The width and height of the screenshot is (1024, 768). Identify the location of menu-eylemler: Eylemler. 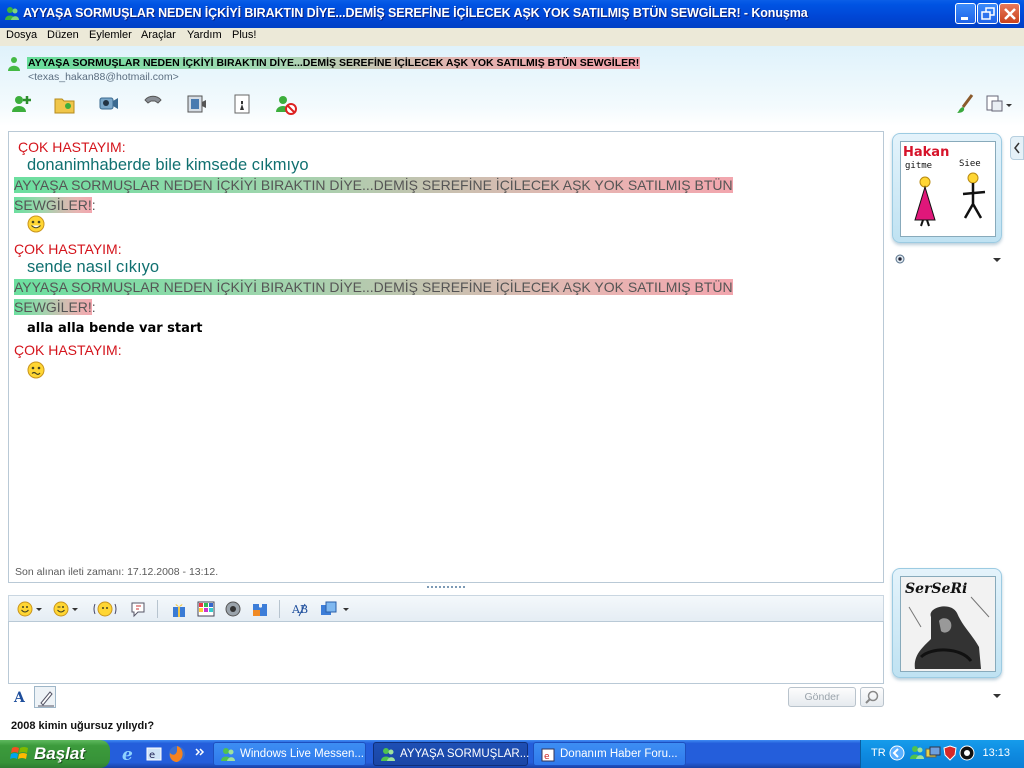
(110, 35).